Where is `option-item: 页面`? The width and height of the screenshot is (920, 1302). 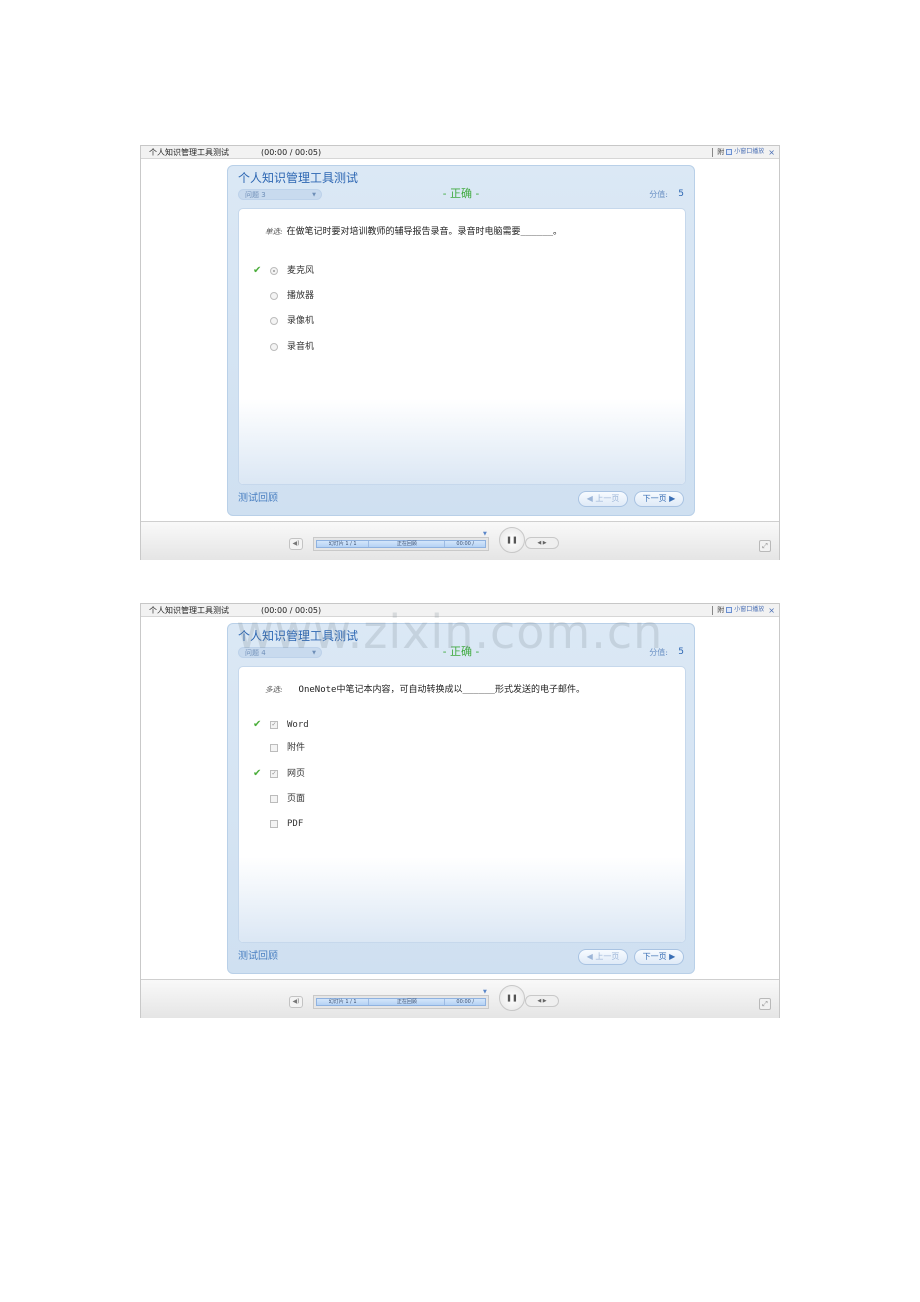 option-item: 页面 is located at coordinates (453, 799).